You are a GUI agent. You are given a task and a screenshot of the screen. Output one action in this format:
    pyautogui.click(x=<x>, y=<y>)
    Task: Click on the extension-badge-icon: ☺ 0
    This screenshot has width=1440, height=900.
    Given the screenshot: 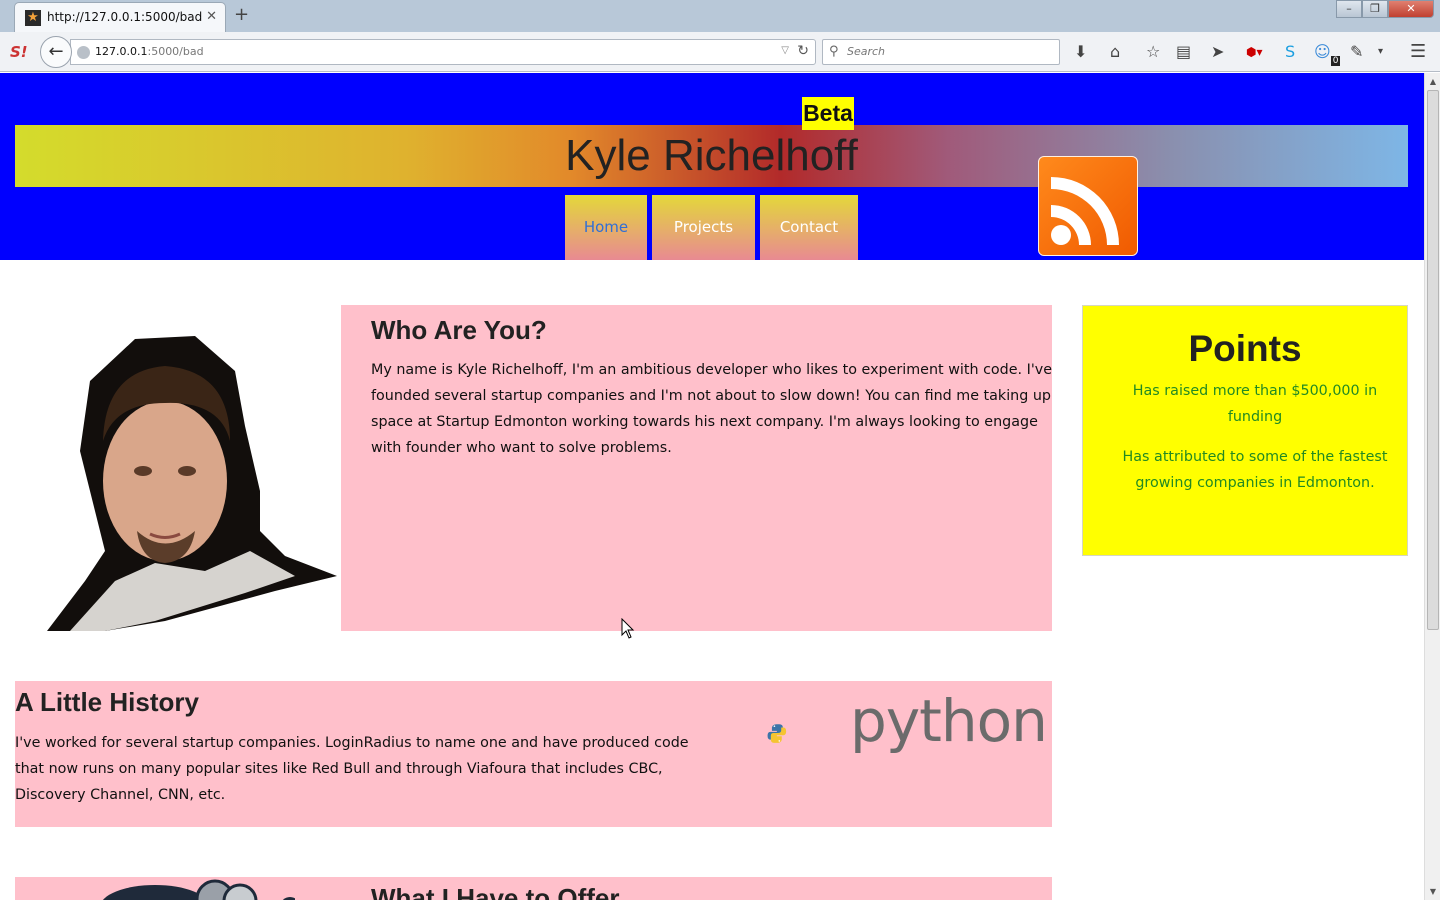 What is the action you would take?
    pyautogui.click(x=1327, y=54)
    